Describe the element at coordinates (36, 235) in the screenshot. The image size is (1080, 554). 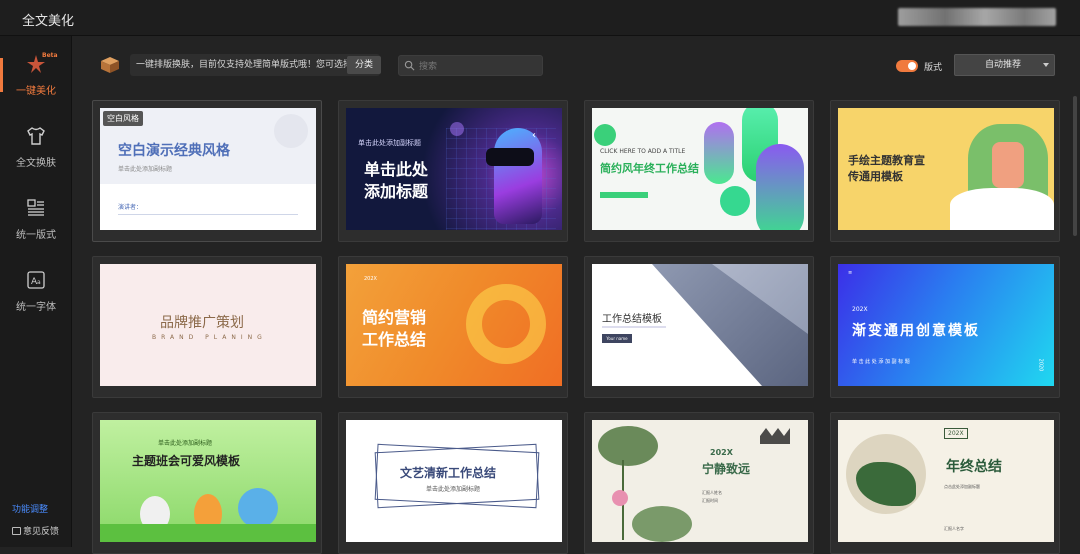
I see `sidebar-item-label: 统一版式` at that location.